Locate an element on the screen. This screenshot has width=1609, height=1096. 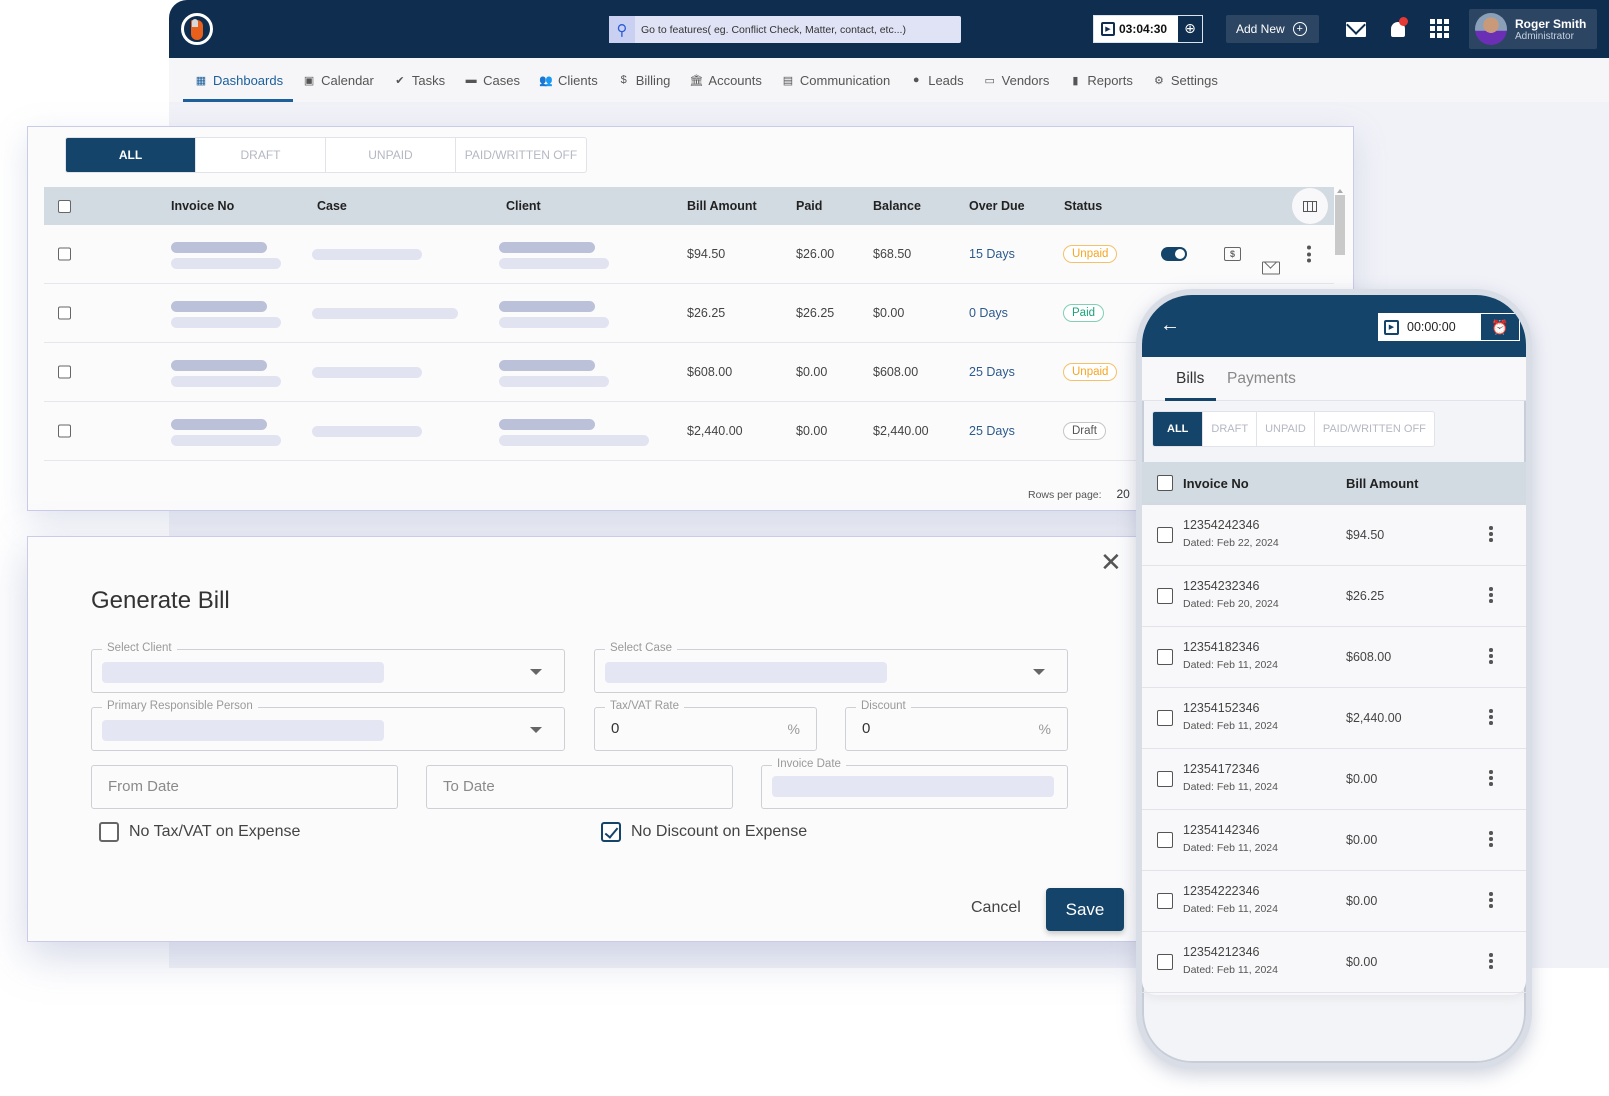
tax-rate-field: Tax/VAT Rate 0 % is located at coordinates (705, 725).